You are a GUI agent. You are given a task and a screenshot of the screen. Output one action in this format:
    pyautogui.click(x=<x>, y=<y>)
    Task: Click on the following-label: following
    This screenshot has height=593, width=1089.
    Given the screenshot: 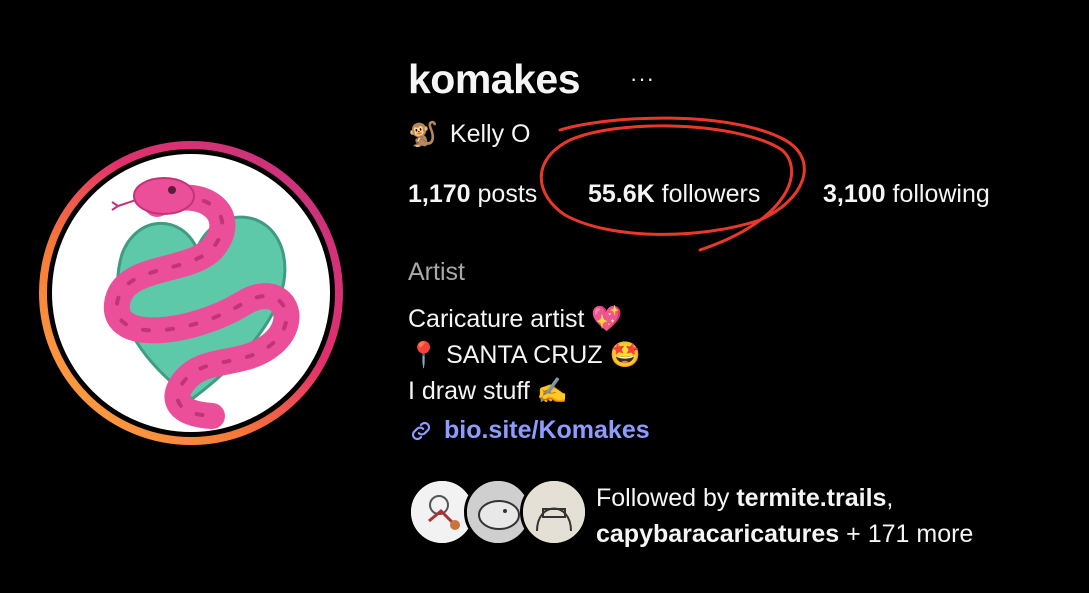 What is the action you would take?
    pyautogui.click(x=941, y=194)
    